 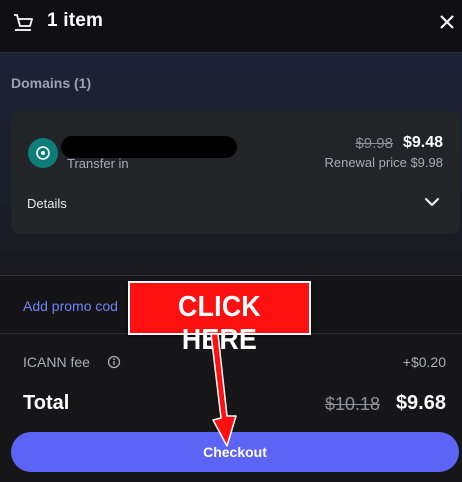 What do you see at coordinates (235, 203) in the screenshot?
I see `details-toggle: Details` at bounding box center [235, 203].